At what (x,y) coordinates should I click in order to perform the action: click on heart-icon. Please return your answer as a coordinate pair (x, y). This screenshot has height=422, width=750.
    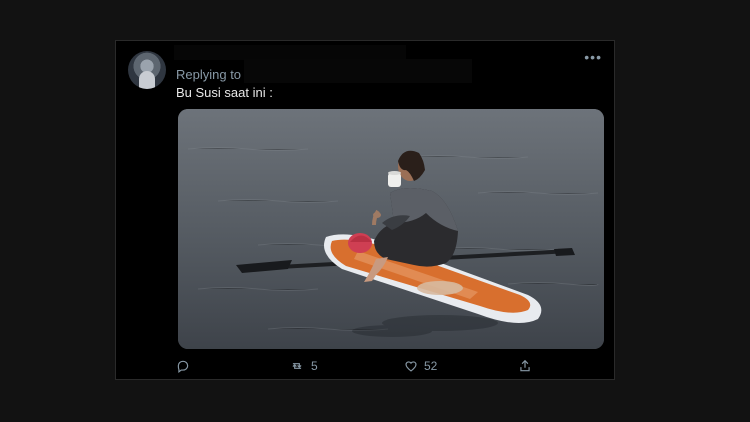
    Looking at the image, I should click on (411, 366).